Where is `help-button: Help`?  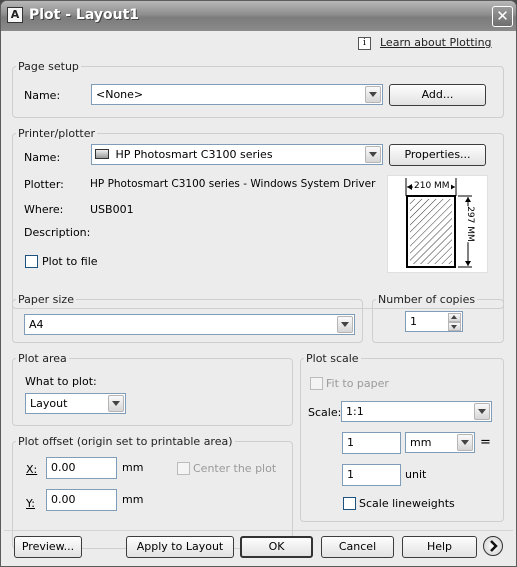 help-button: Help is located at coordinates (439, 547).